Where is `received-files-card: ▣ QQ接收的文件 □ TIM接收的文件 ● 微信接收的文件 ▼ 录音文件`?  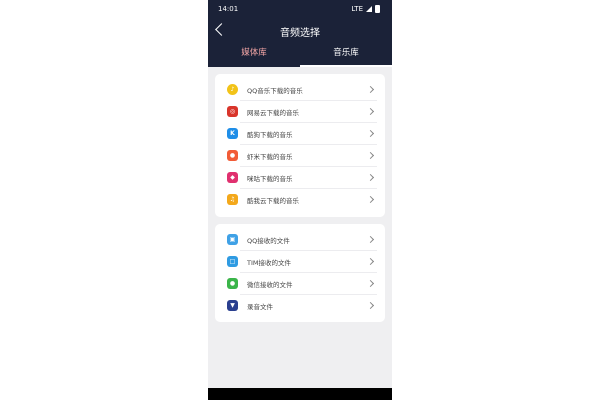
received-files-card: ▣ QQ接收的文件 □ TIM接收的文件 ● 微信接收的文件 ▼ 录音文件 is located at coordinates (300, 273).